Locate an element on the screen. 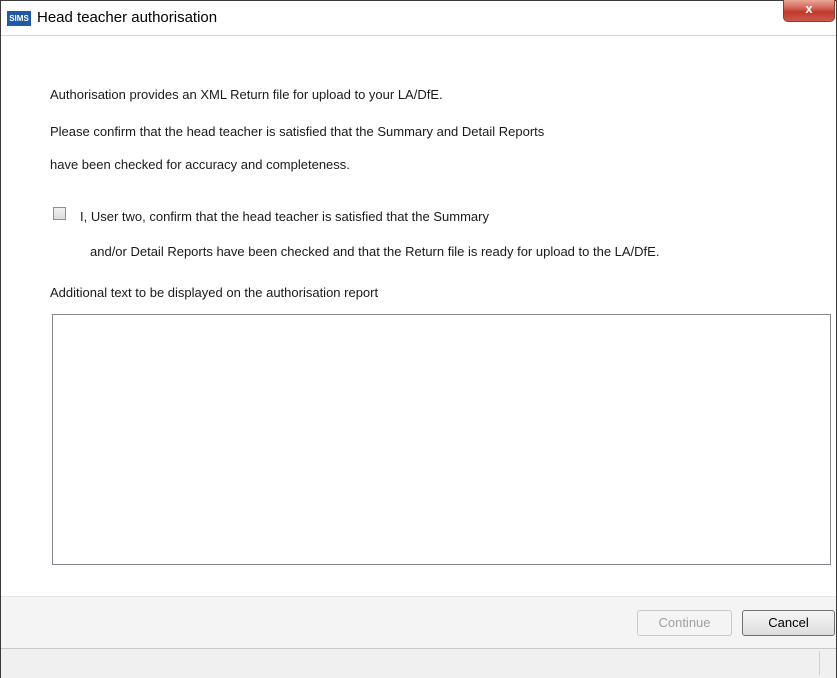 This screenshot has height=678, width=837. confirm-checkbox is located at coordinates (59, 213).